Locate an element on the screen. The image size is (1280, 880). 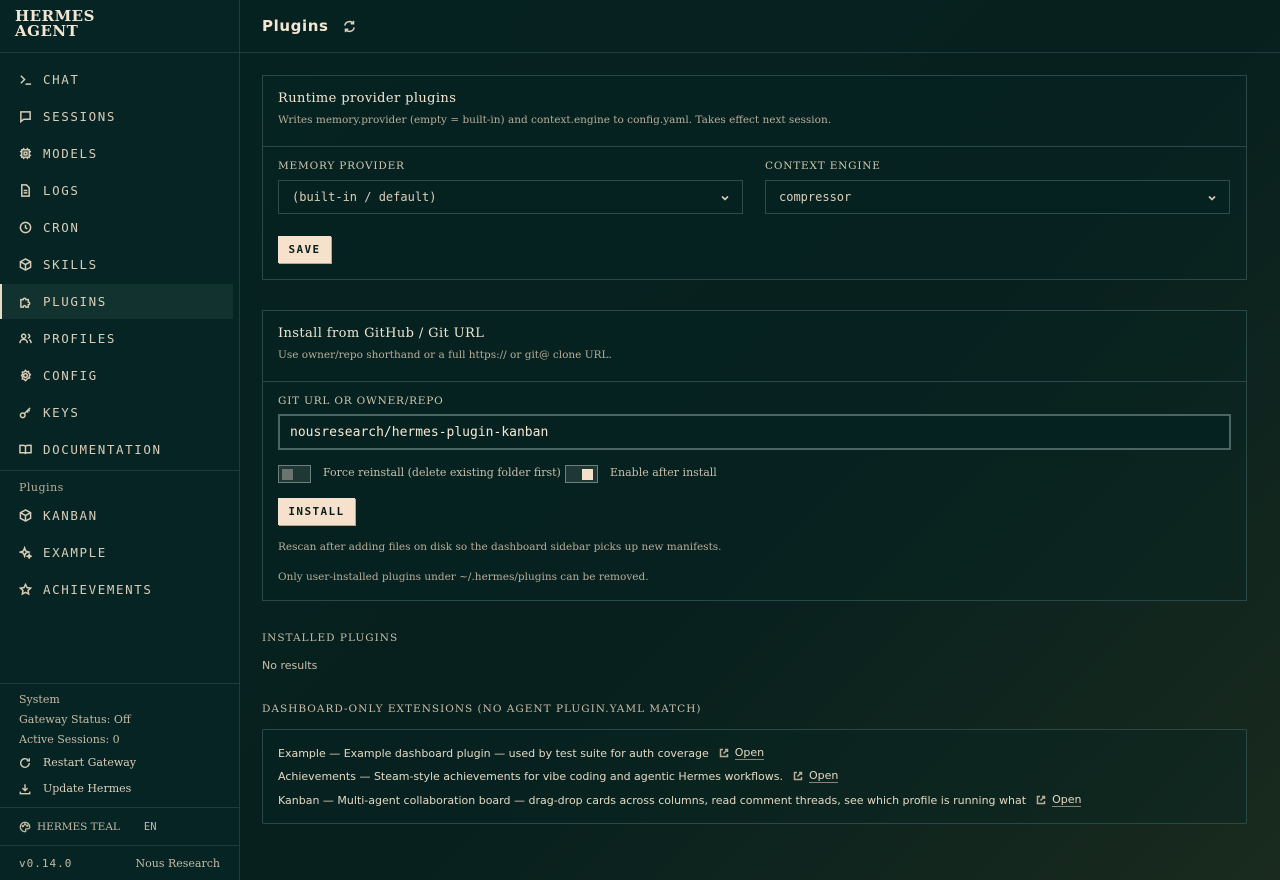
restart-gateway-button: Restart Gateway is located at coordinates (129, 763).